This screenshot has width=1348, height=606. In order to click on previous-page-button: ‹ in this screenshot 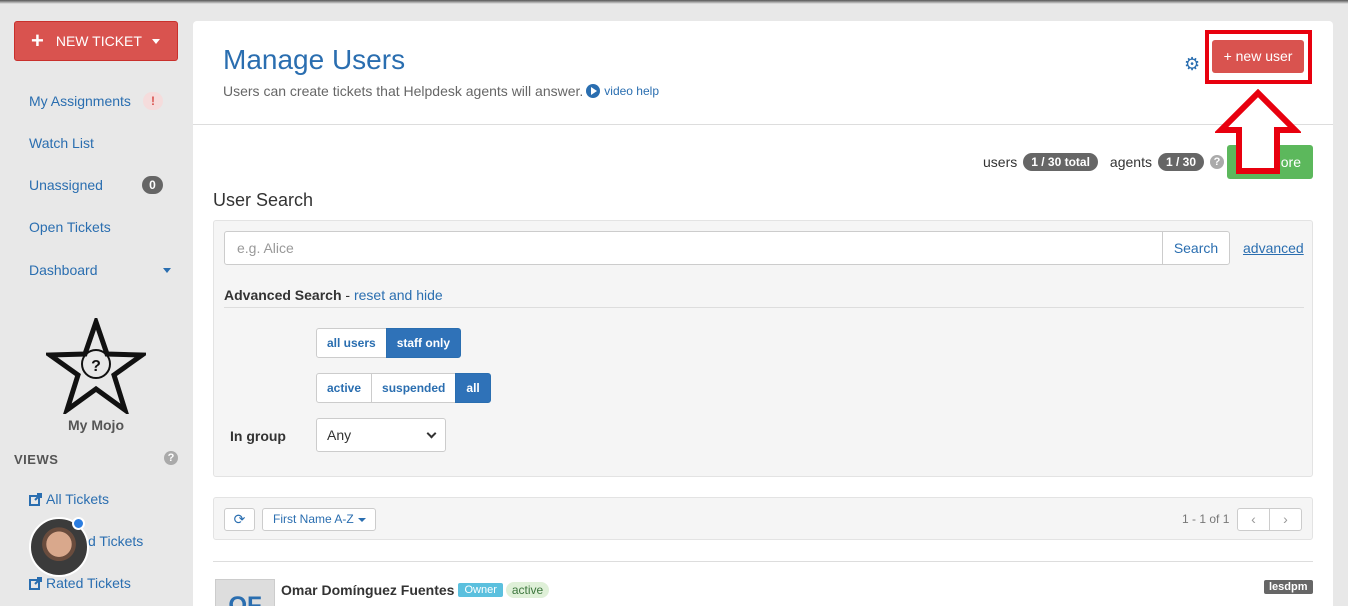, I will do `click(1253, 519)`.